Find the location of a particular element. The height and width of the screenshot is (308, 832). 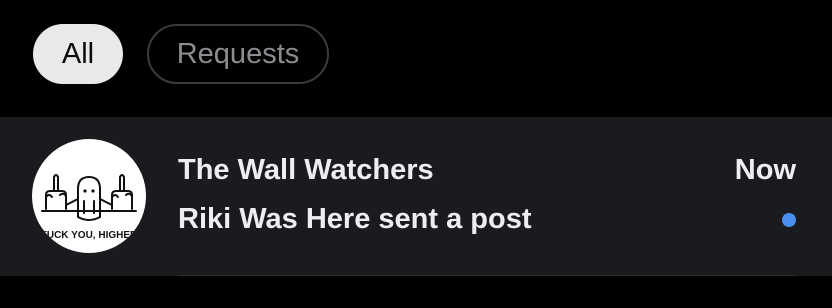

avatar-caption: FUCK YOU, HIGHER is located at coordinates (89, 235).